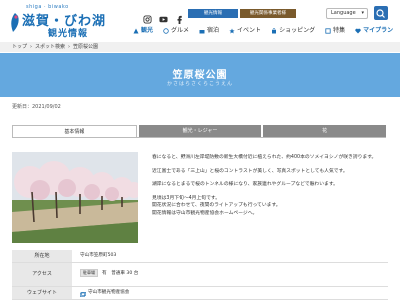 The image size is (400, 300). I want to click on nav-label-gourmet: グルメ, so click(180, 30).